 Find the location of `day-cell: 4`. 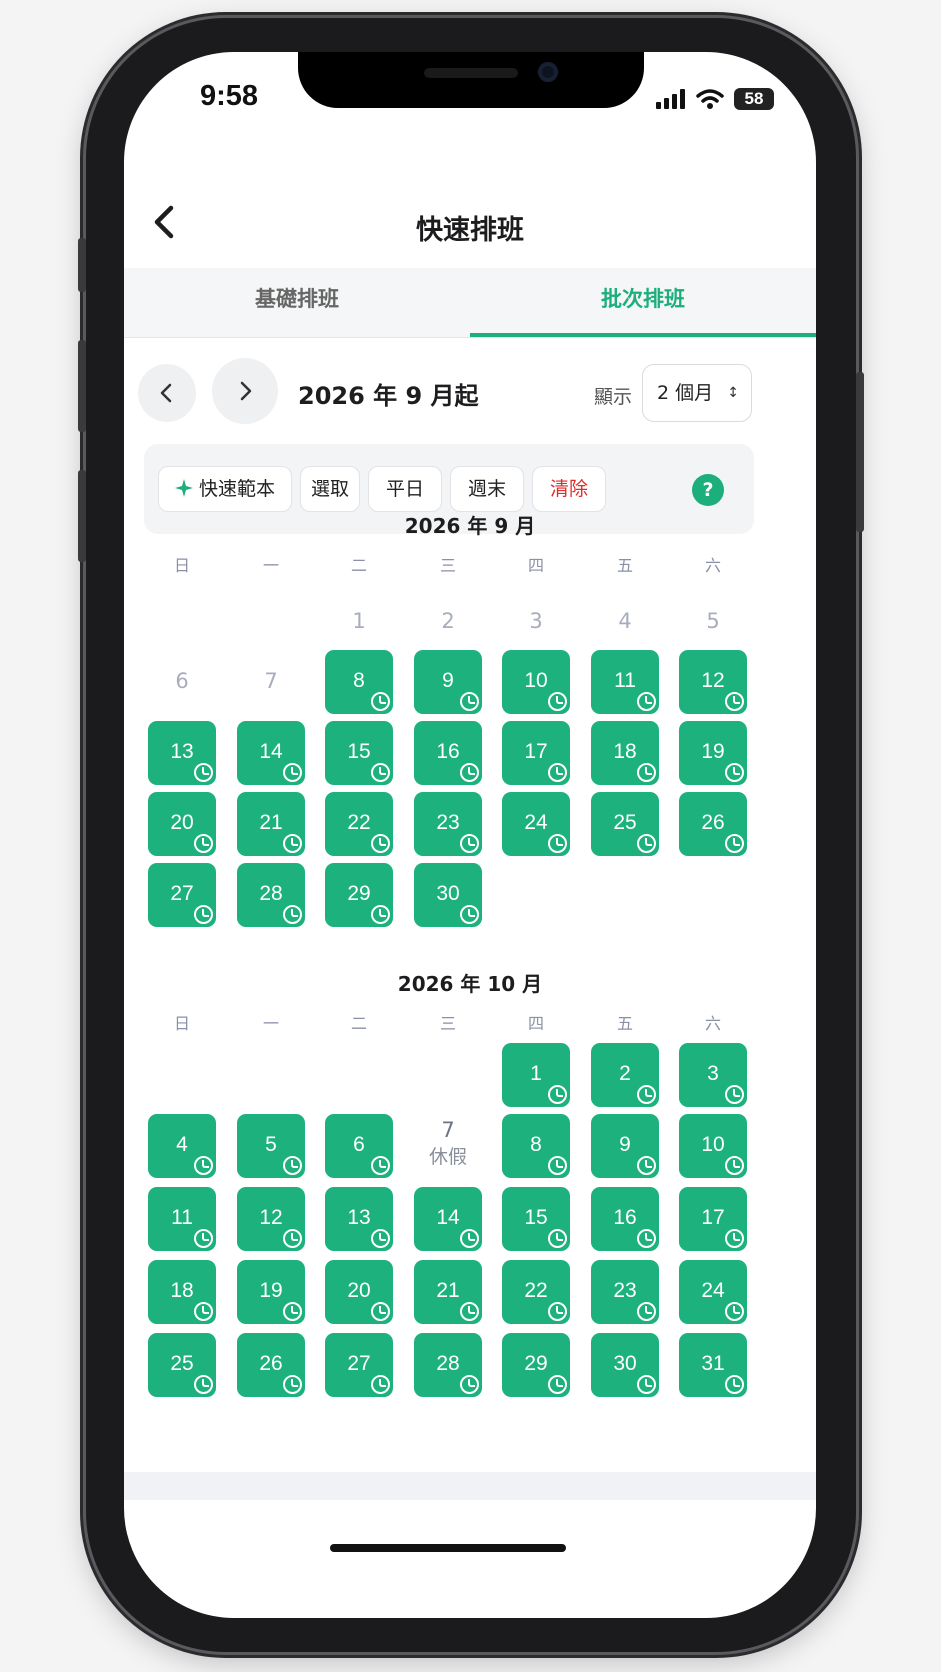

day-cell: 4 is located at coordinates (625, 621).